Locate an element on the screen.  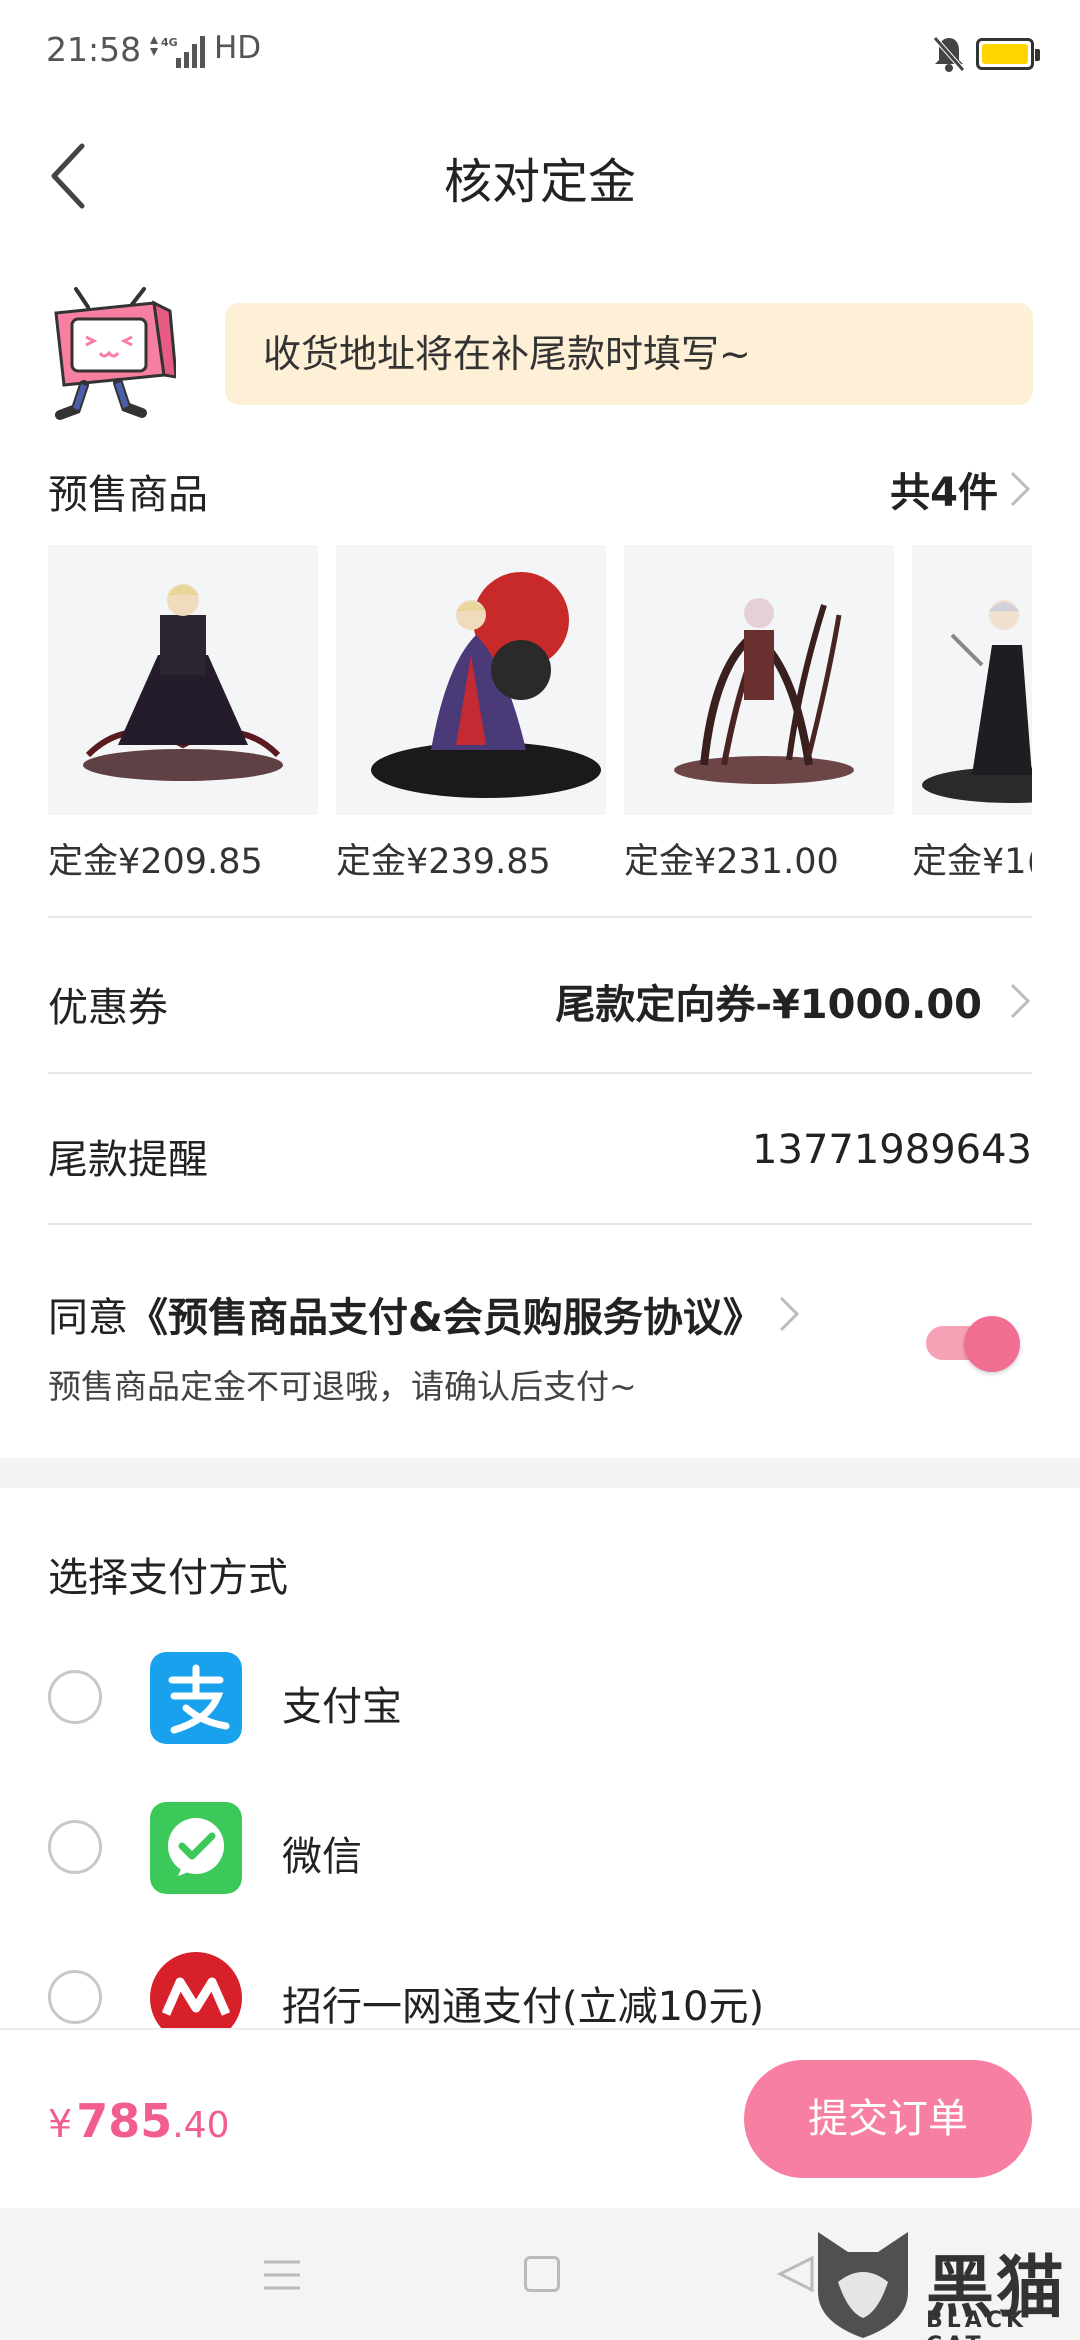
agreement-note: 预售商品定金不可退哦，请确认后支付~ is located at coordinates (342, 1386).